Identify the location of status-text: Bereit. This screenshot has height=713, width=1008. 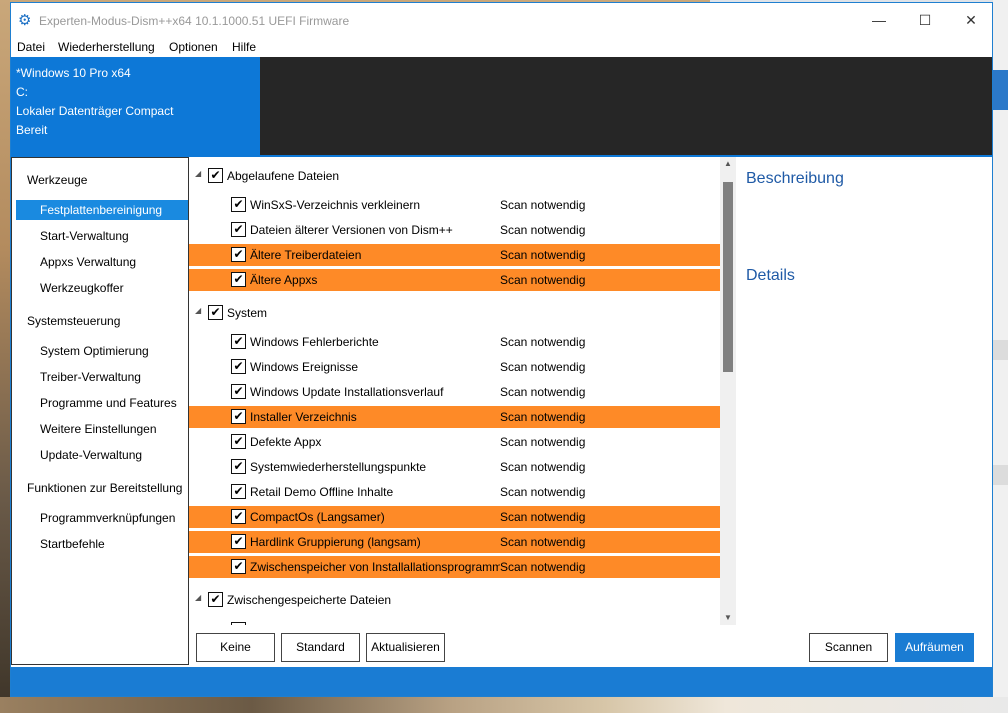
(32, 130).